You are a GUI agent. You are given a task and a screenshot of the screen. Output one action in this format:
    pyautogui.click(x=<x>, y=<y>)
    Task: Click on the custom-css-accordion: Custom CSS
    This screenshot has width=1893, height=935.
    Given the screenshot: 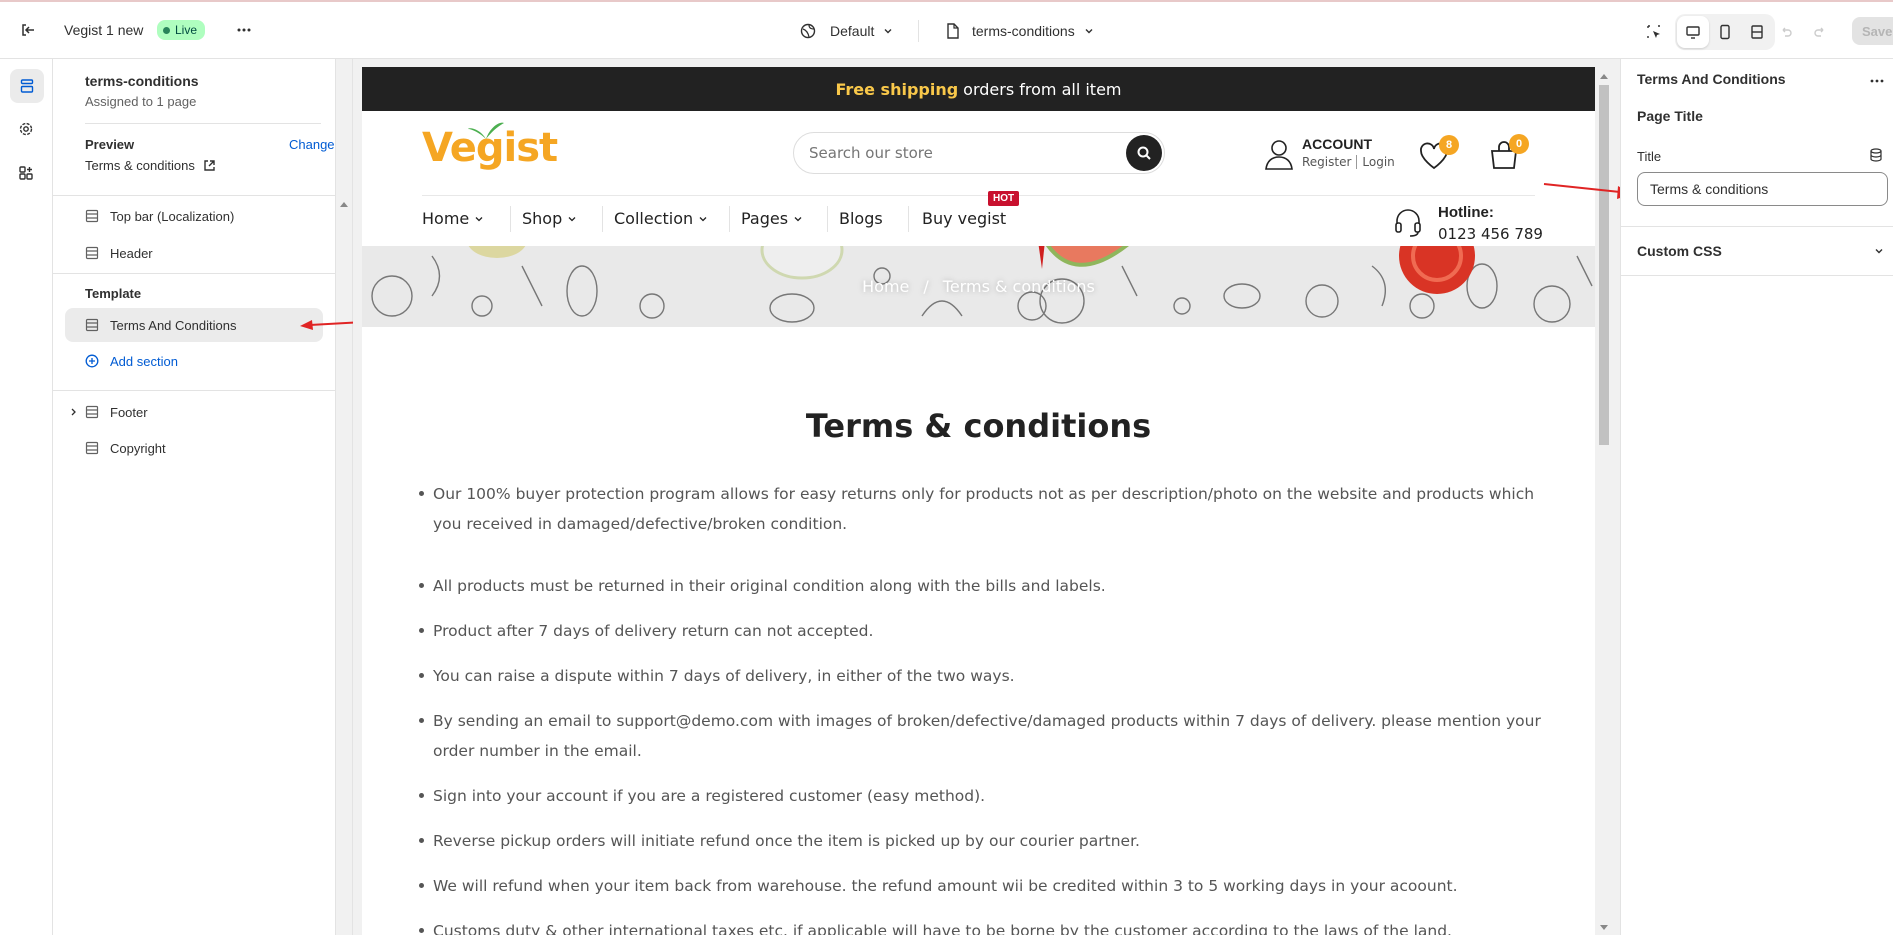 What is the action you would take?
    pyautogui.click(x=1757, y=251)
    